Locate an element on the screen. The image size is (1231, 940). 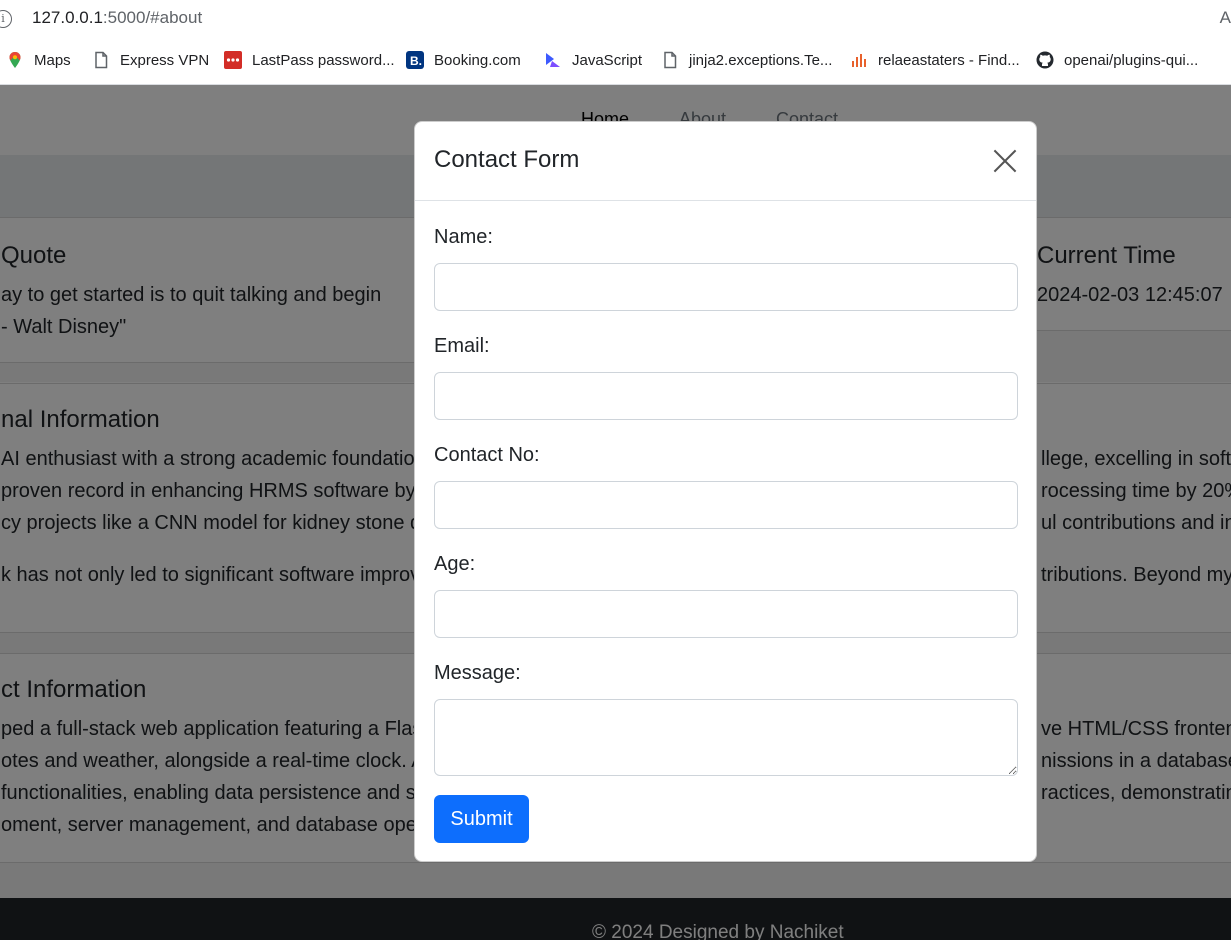
age-label: Age: is located at coordinates (455, 564).